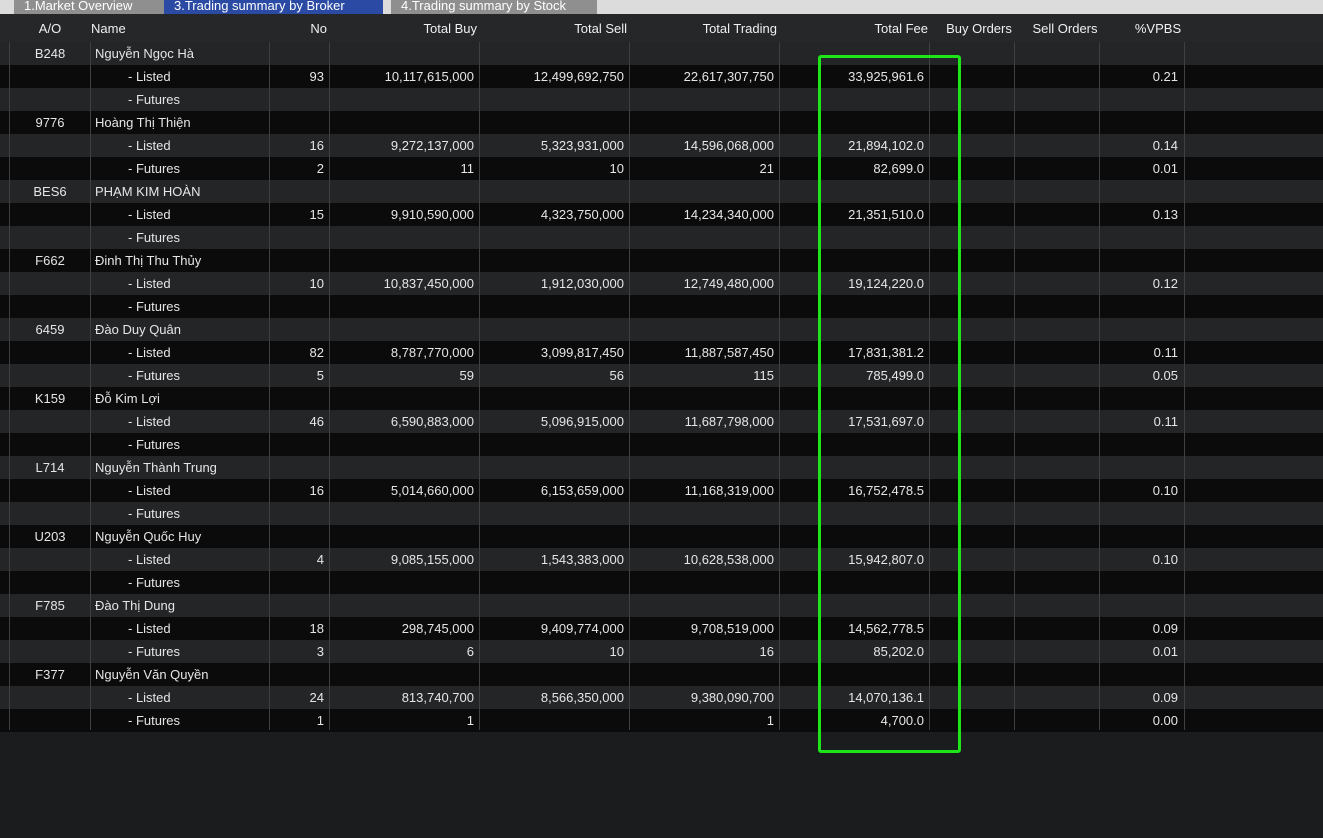 Image resolution: width=1323 pixels, height=838 pixels. I want to click on table-row: K159 Đỗ Kim Lợi, so click(661, 398).